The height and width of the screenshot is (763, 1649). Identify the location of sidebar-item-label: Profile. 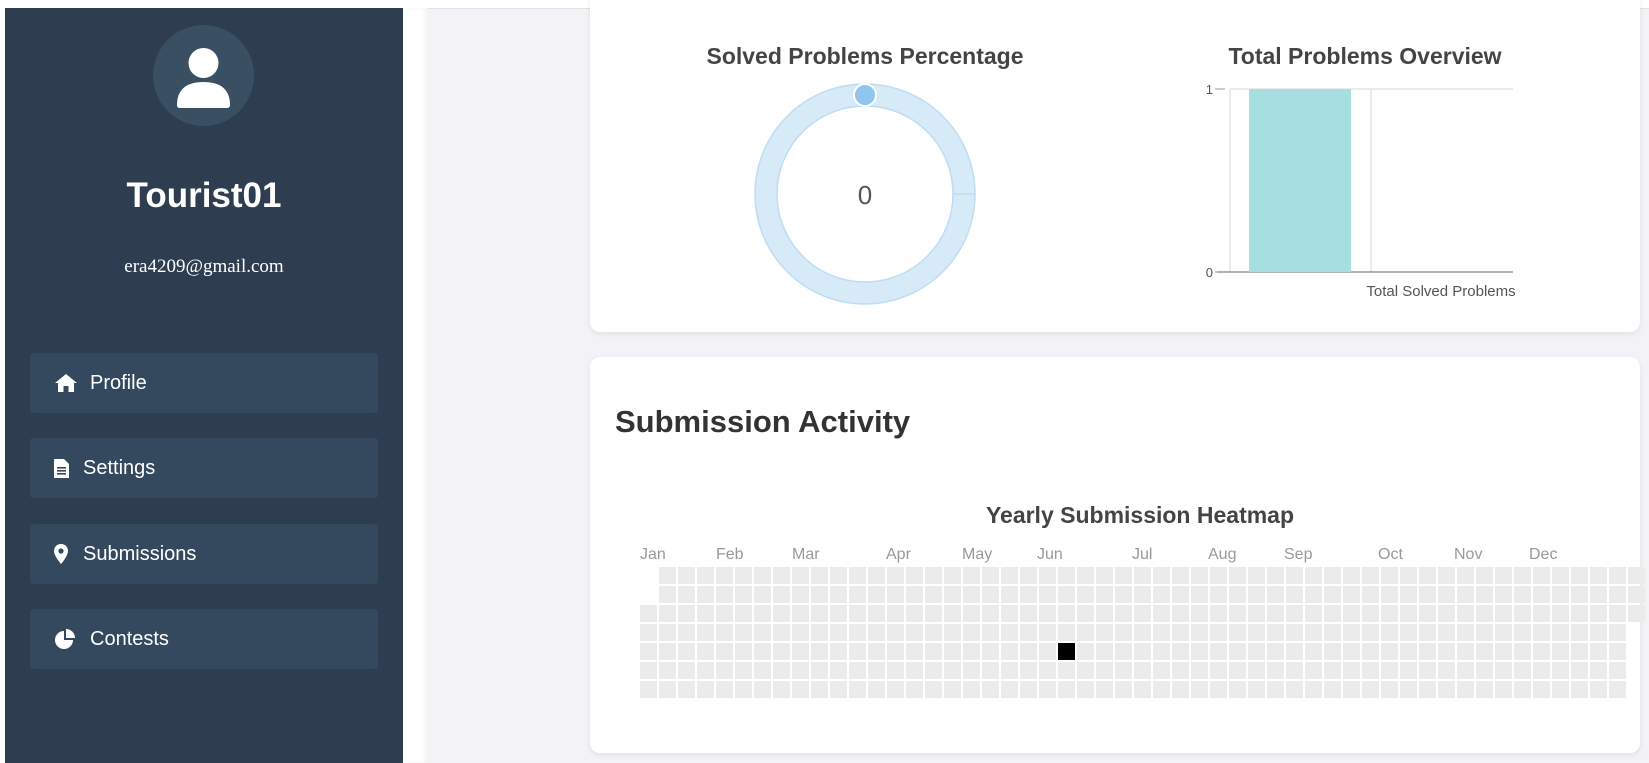
(118, 383).